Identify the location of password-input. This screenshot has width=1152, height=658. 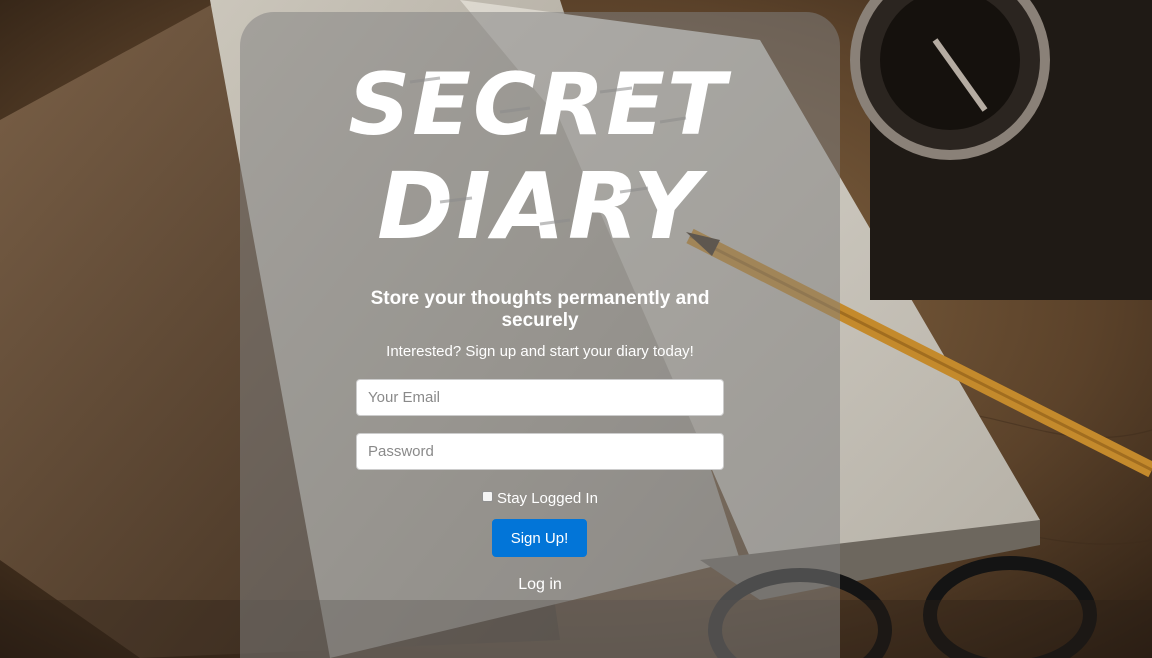
(540, 451).